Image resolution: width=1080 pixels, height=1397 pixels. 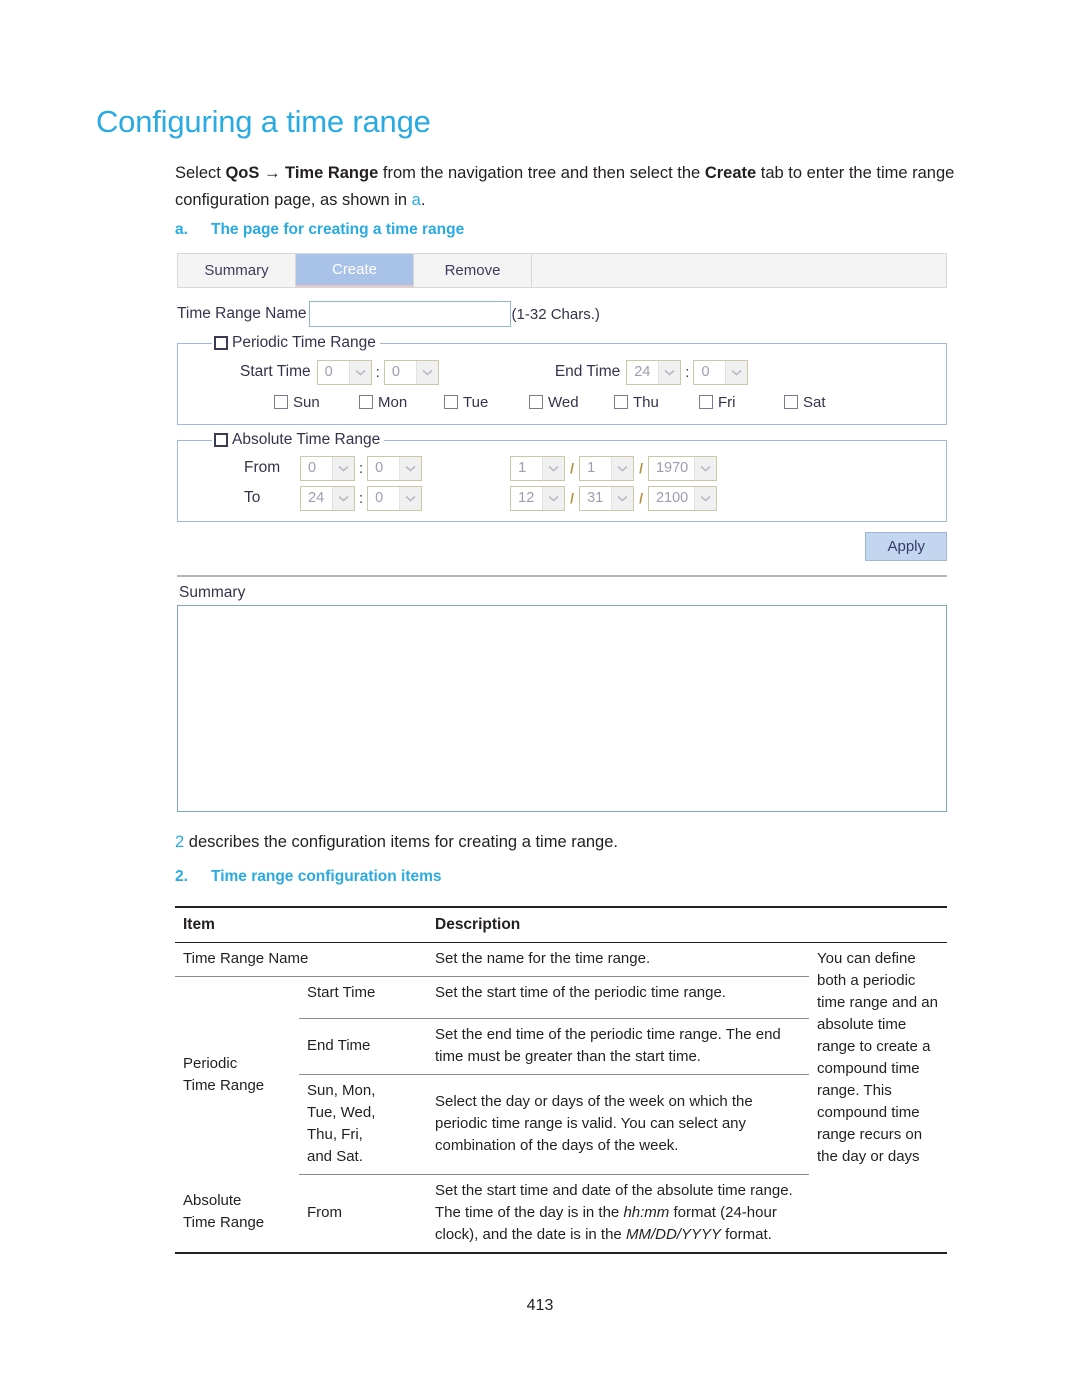 What do you see at coordinates (411, 372) in the screenshot?
I see `start-minute-select: 0` at bounding box center [411, 372].